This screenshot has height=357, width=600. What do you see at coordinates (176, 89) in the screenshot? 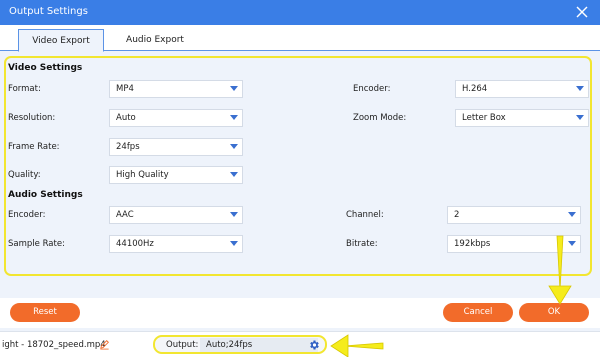
I see `format-select: MP4` at bounding box center [176, 89].